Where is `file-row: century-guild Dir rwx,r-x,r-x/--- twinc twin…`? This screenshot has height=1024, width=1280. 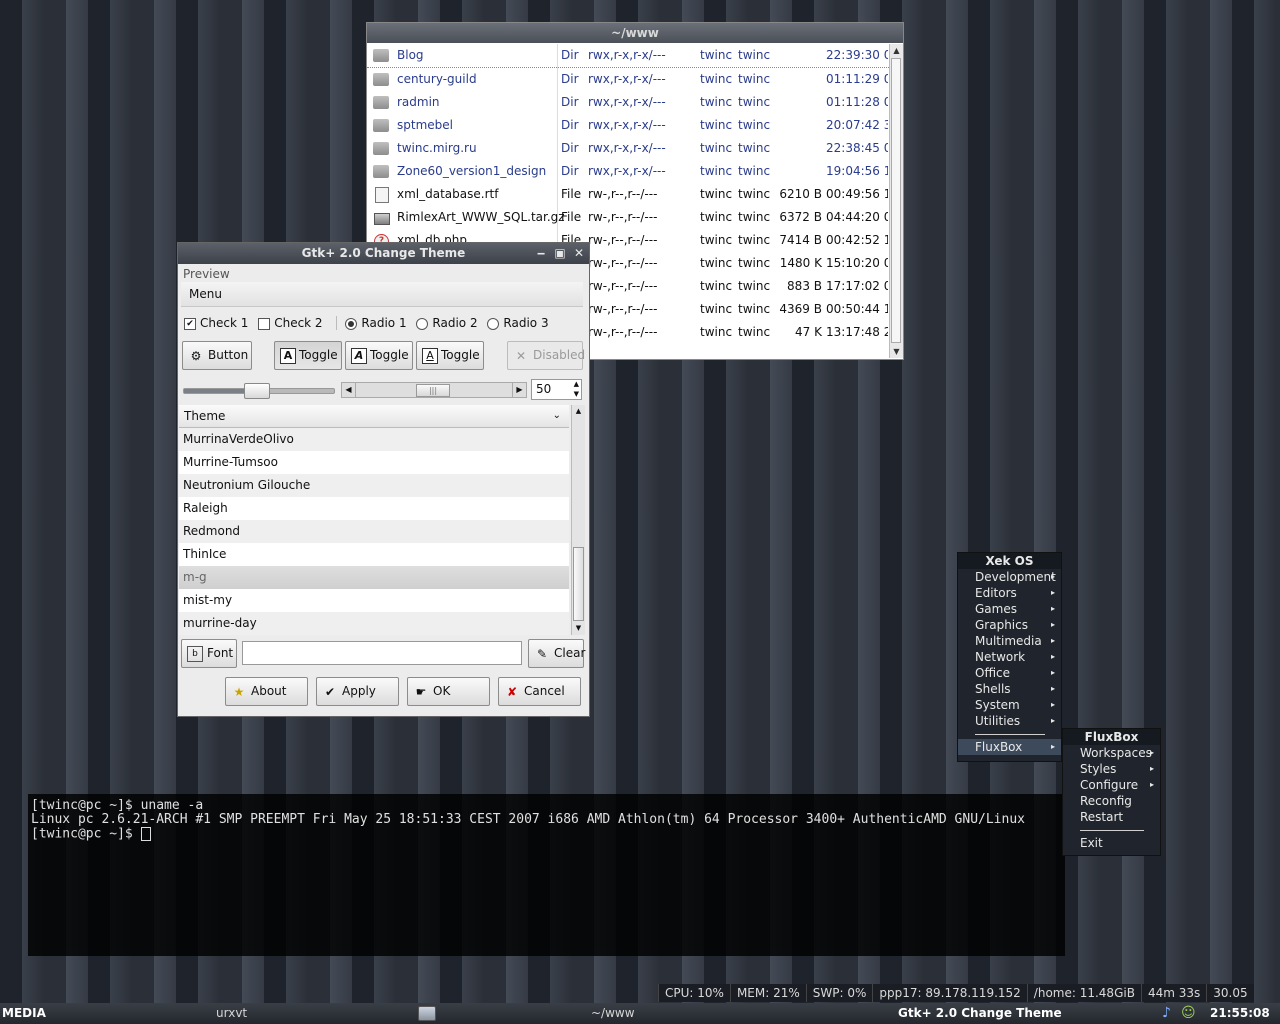
file-row: century-guild Dir rwx,r-x,r-x/--- twinc twin… is located at coordinates (628, 79).